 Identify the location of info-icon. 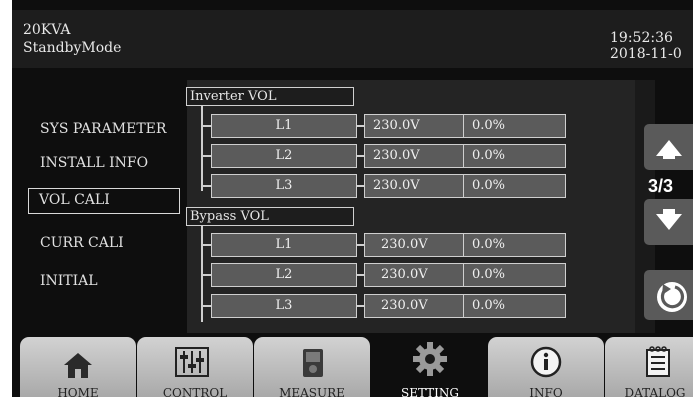
(546, 362).